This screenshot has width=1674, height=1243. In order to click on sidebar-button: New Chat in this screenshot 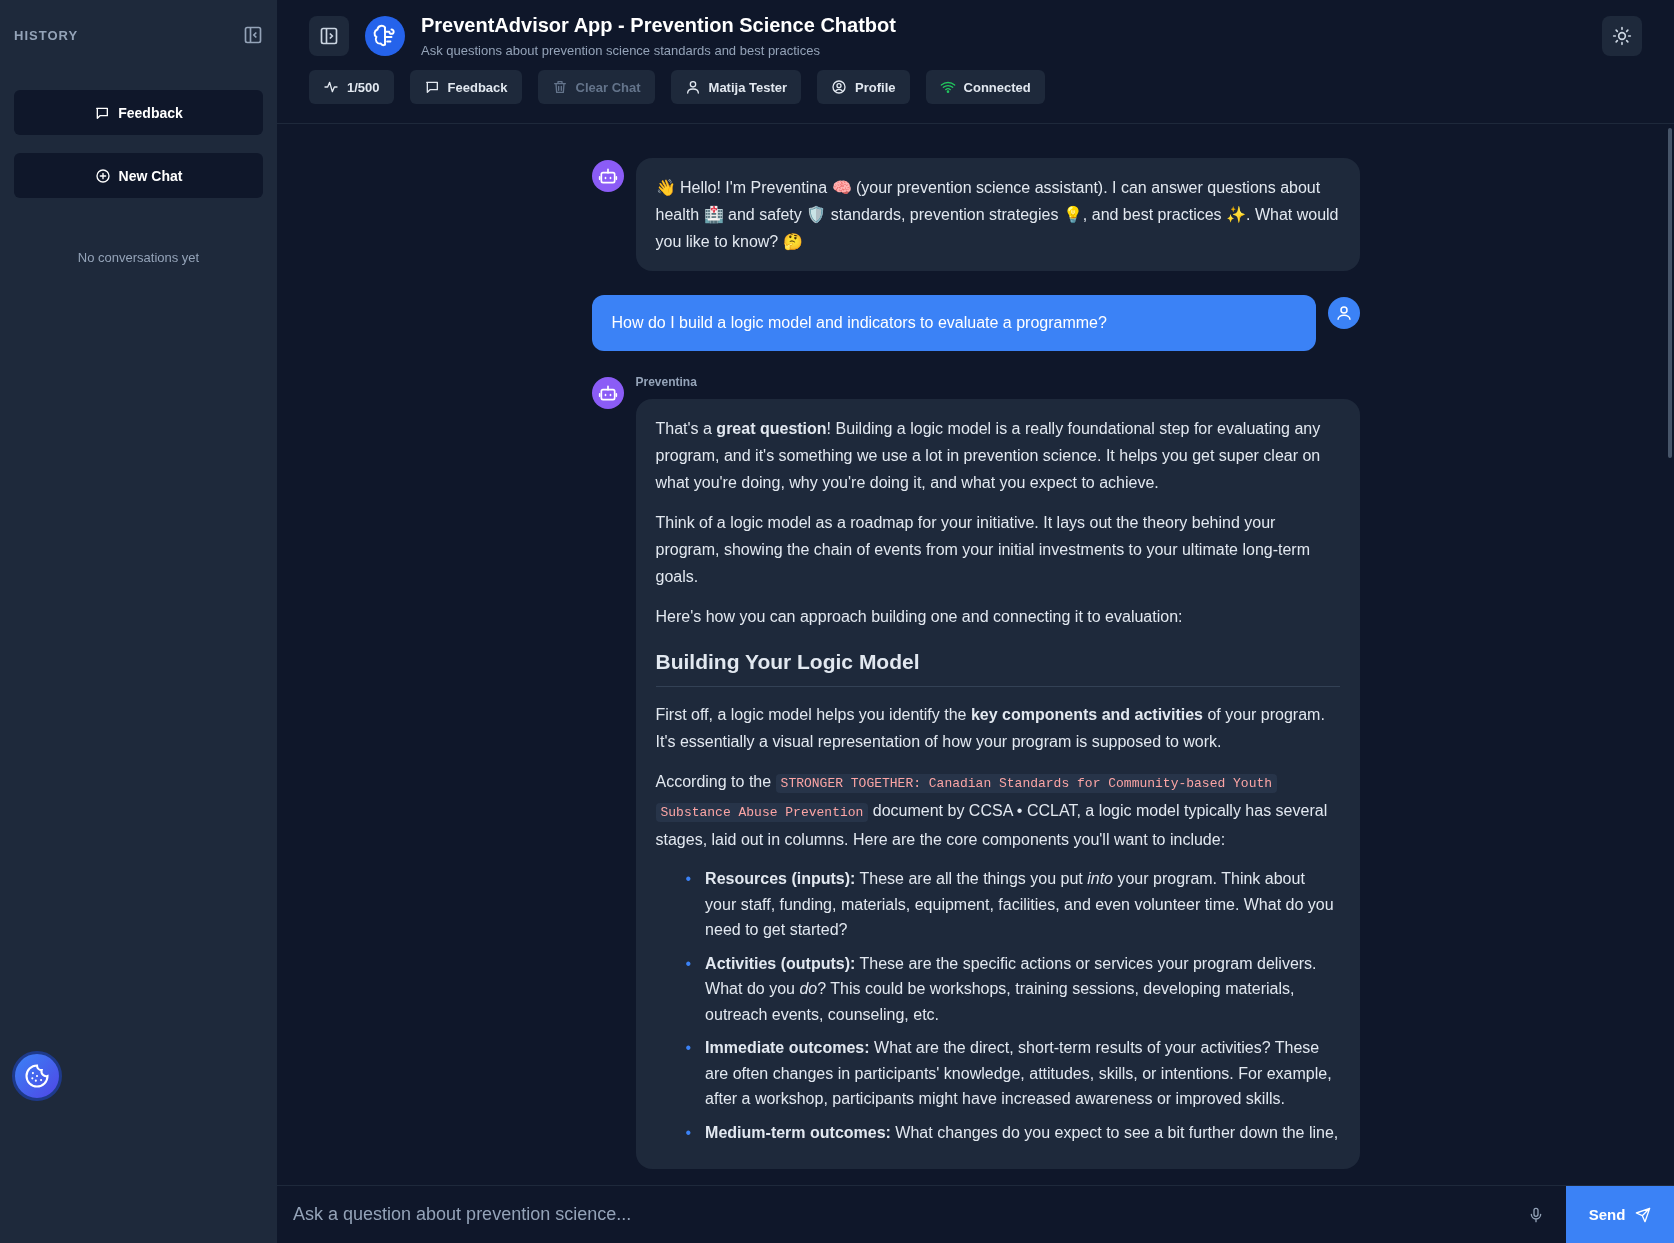, I will do `click(138, 175)`.